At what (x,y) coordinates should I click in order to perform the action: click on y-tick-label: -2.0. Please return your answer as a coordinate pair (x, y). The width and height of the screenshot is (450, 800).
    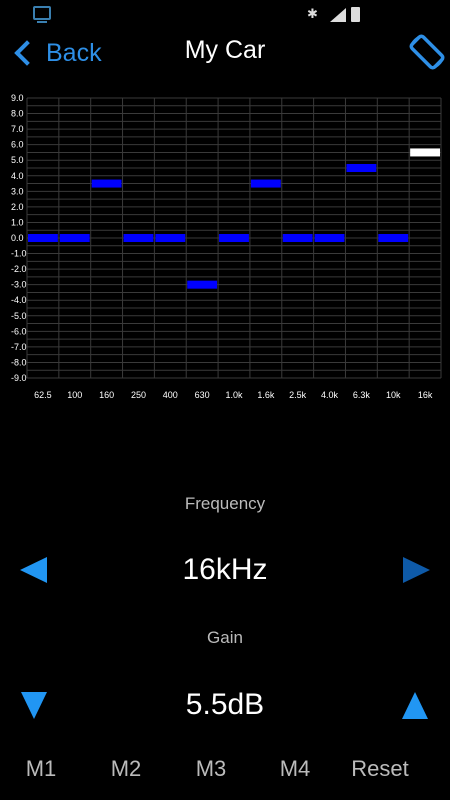
    Looking at the image, I should click on (19, 269).